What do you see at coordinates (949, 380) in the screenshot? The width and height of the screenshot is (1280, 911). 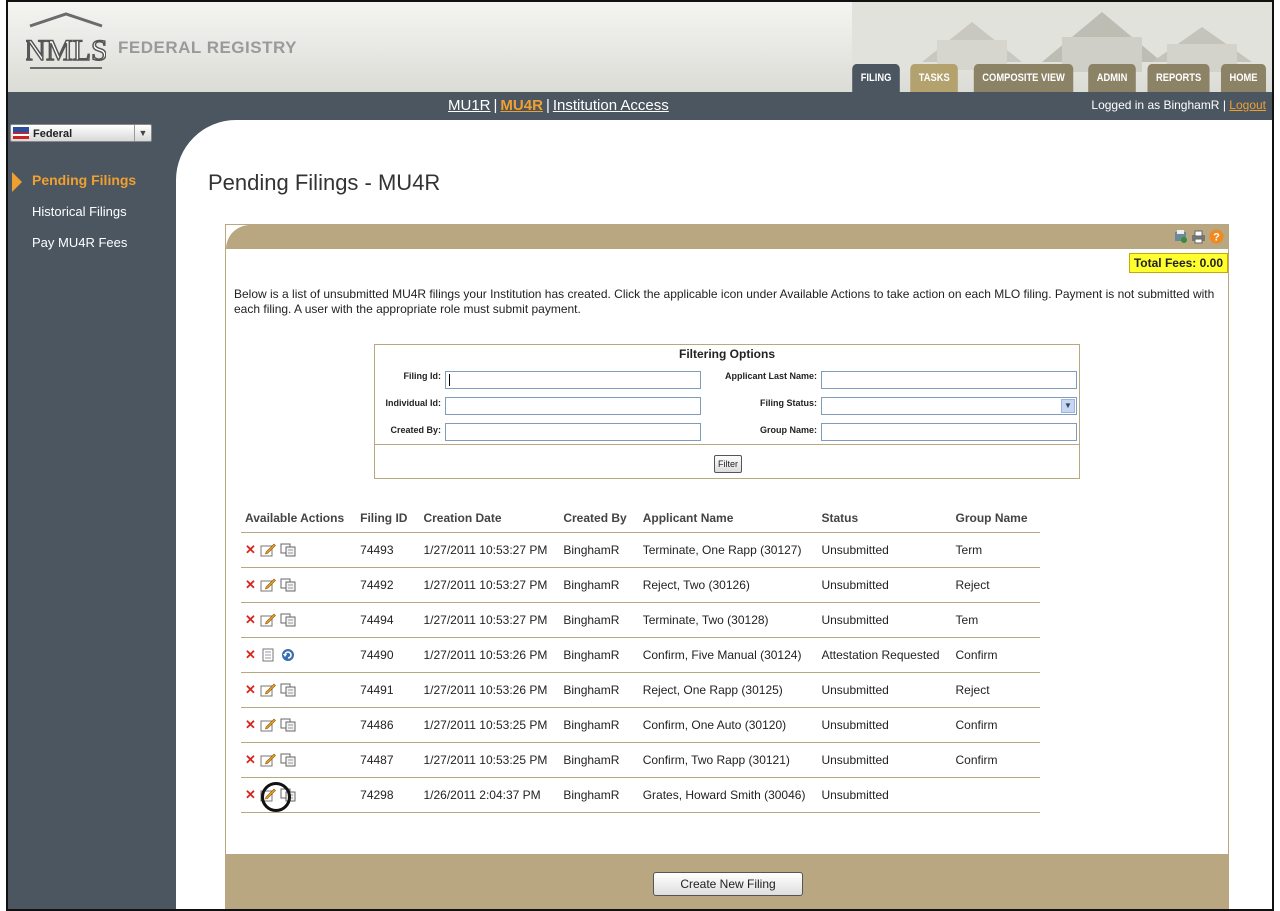 I see `applicant-last-name-input` at bounding box center [949, 380].